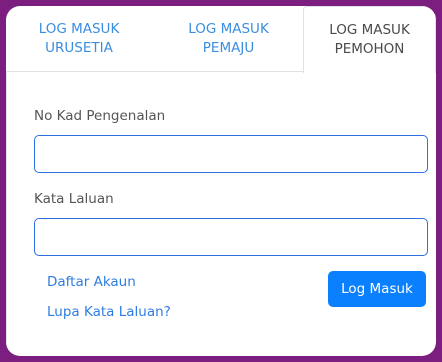  What do you see at coordinates (79, 48) in the screenshot?
I see `tab-urusetia-line2: URUSETIA` at bounding box center [79, 48].